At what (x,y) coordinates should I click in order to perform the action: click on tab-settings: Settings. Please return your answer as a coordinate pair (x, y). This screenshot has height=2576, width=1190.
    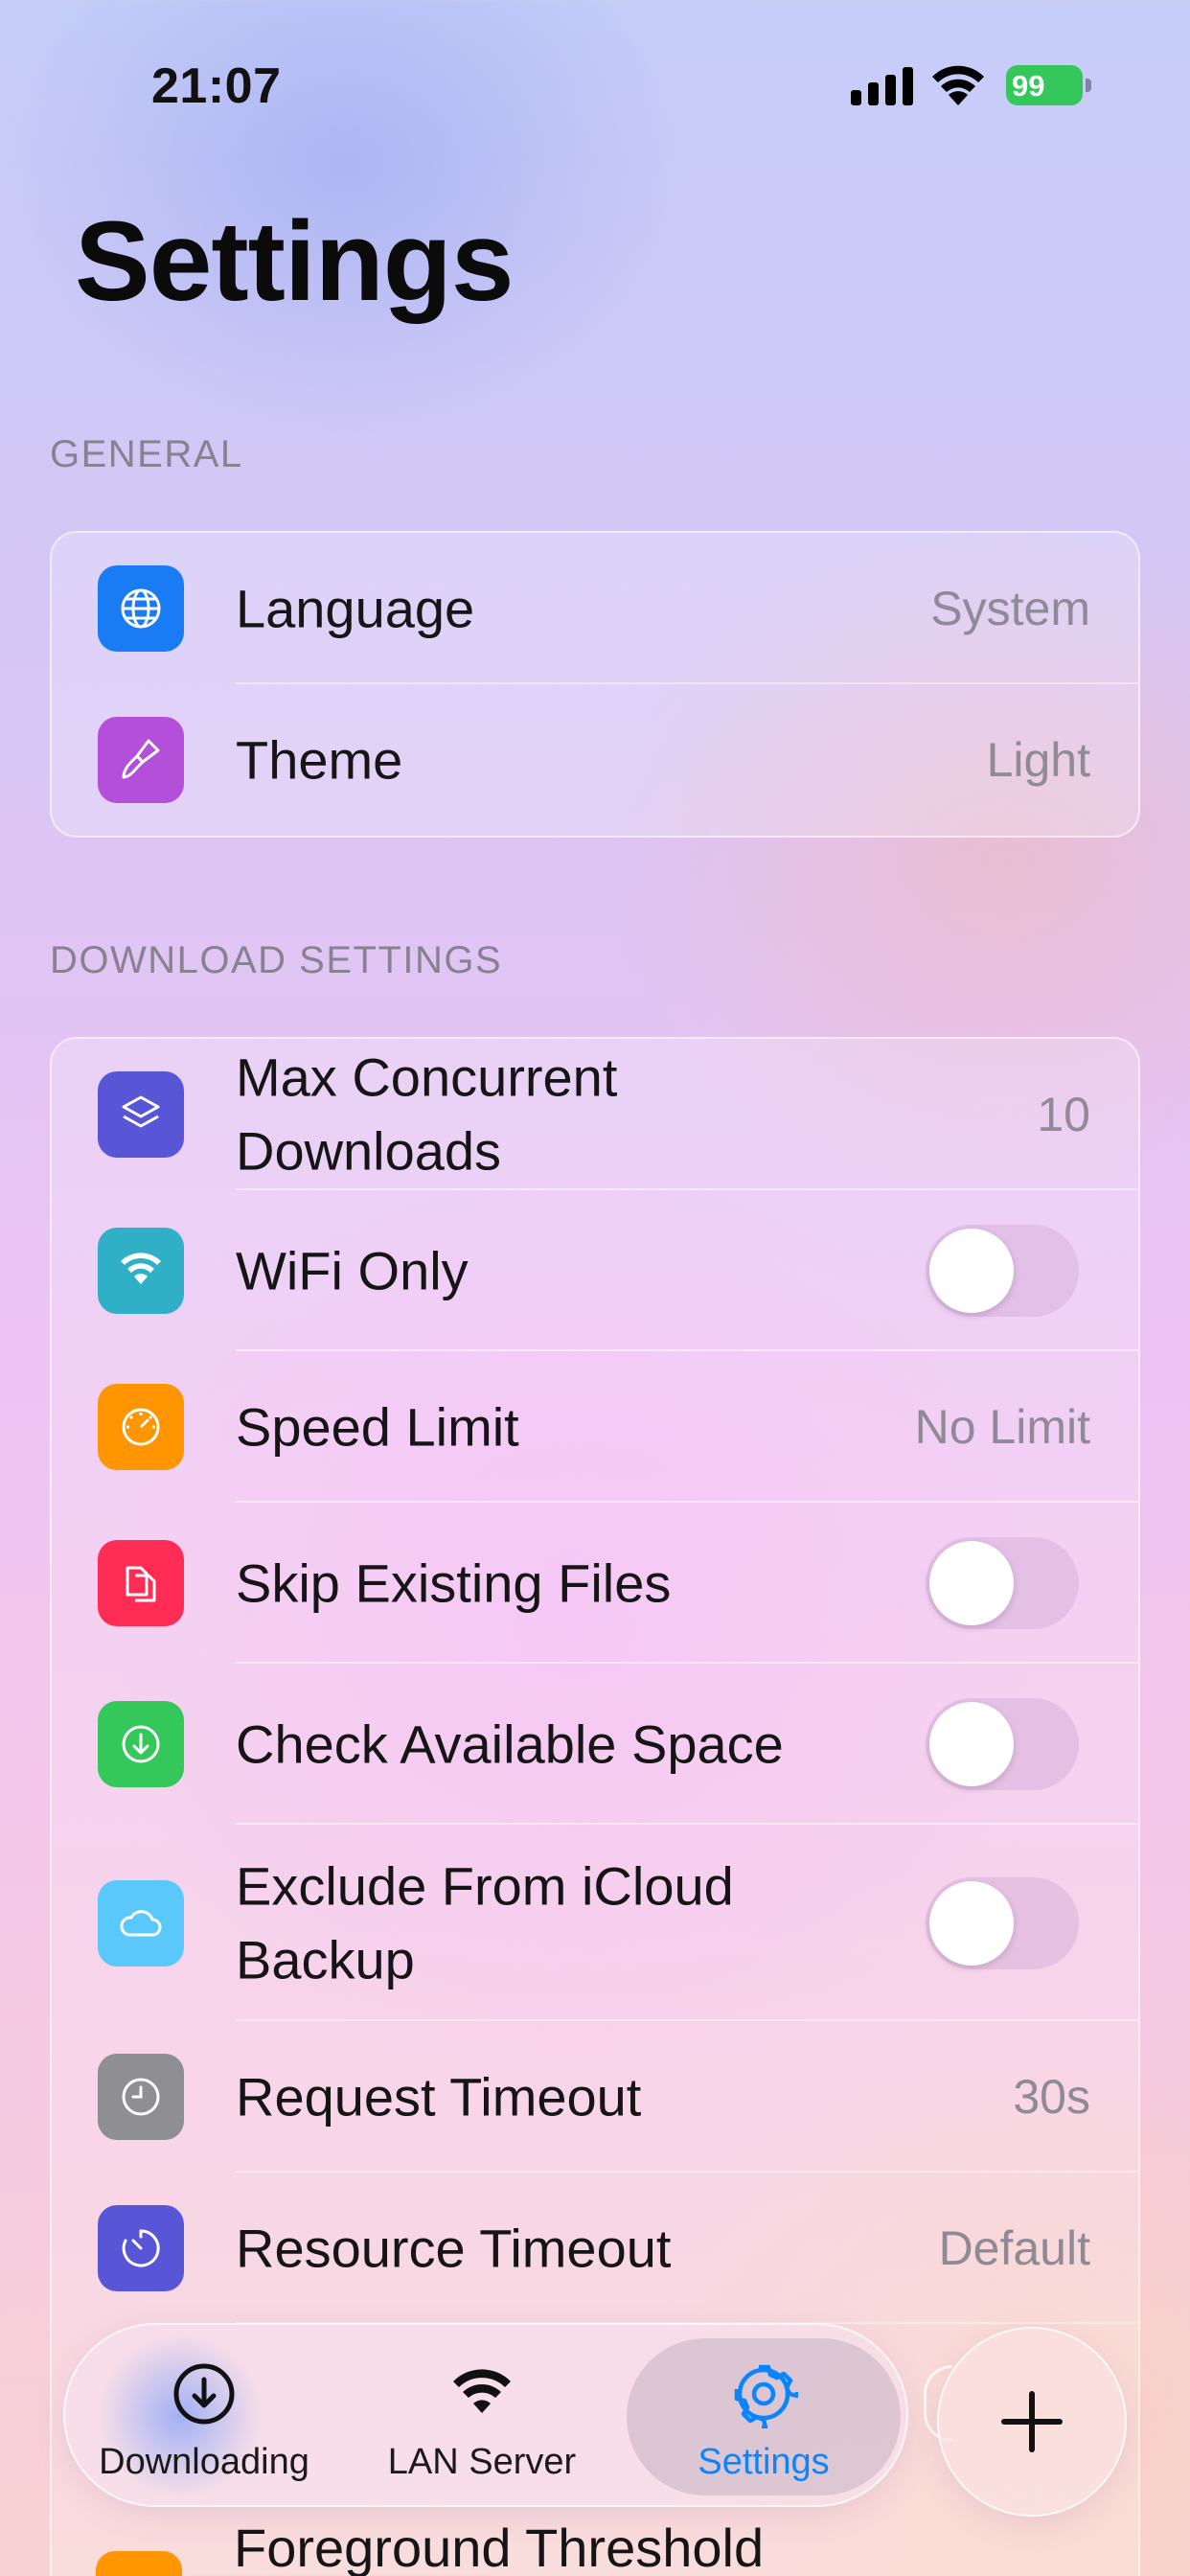
    Looking at the image, I should click on (764, 2417).